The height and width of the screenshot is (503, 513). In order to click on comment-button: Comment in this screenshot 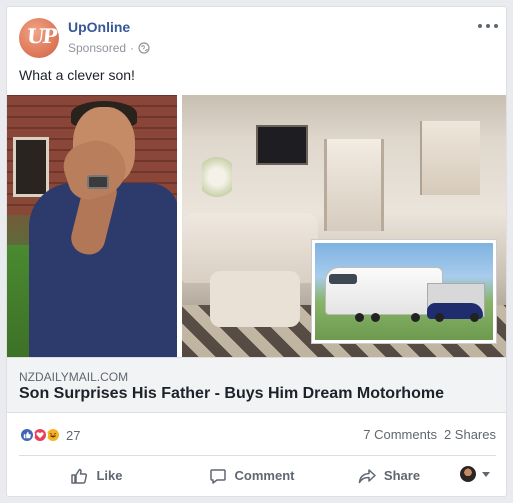, I will do `click(251, 476)`.